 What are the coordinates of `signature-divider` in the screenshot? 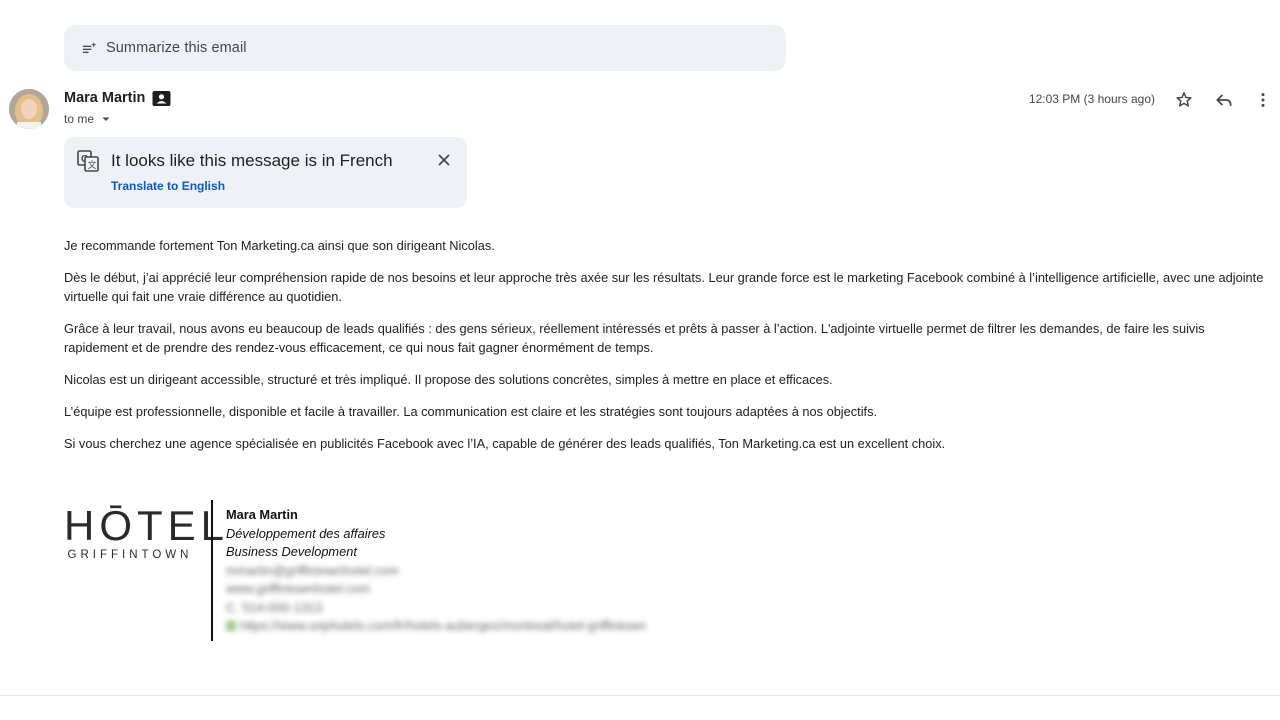 It's located at (212, 570).